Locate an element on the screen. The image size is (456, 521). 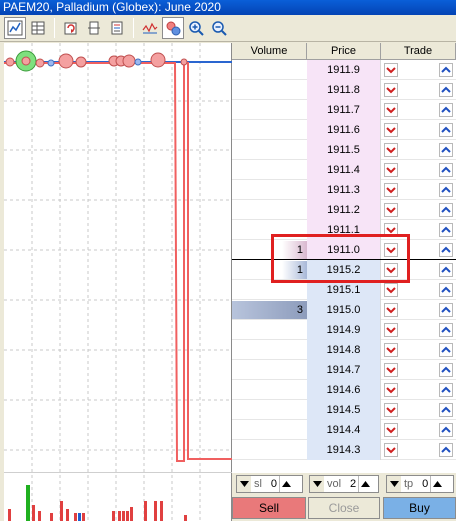
ladder-row: 1 1911.0 is located at coordinates (344, 250).